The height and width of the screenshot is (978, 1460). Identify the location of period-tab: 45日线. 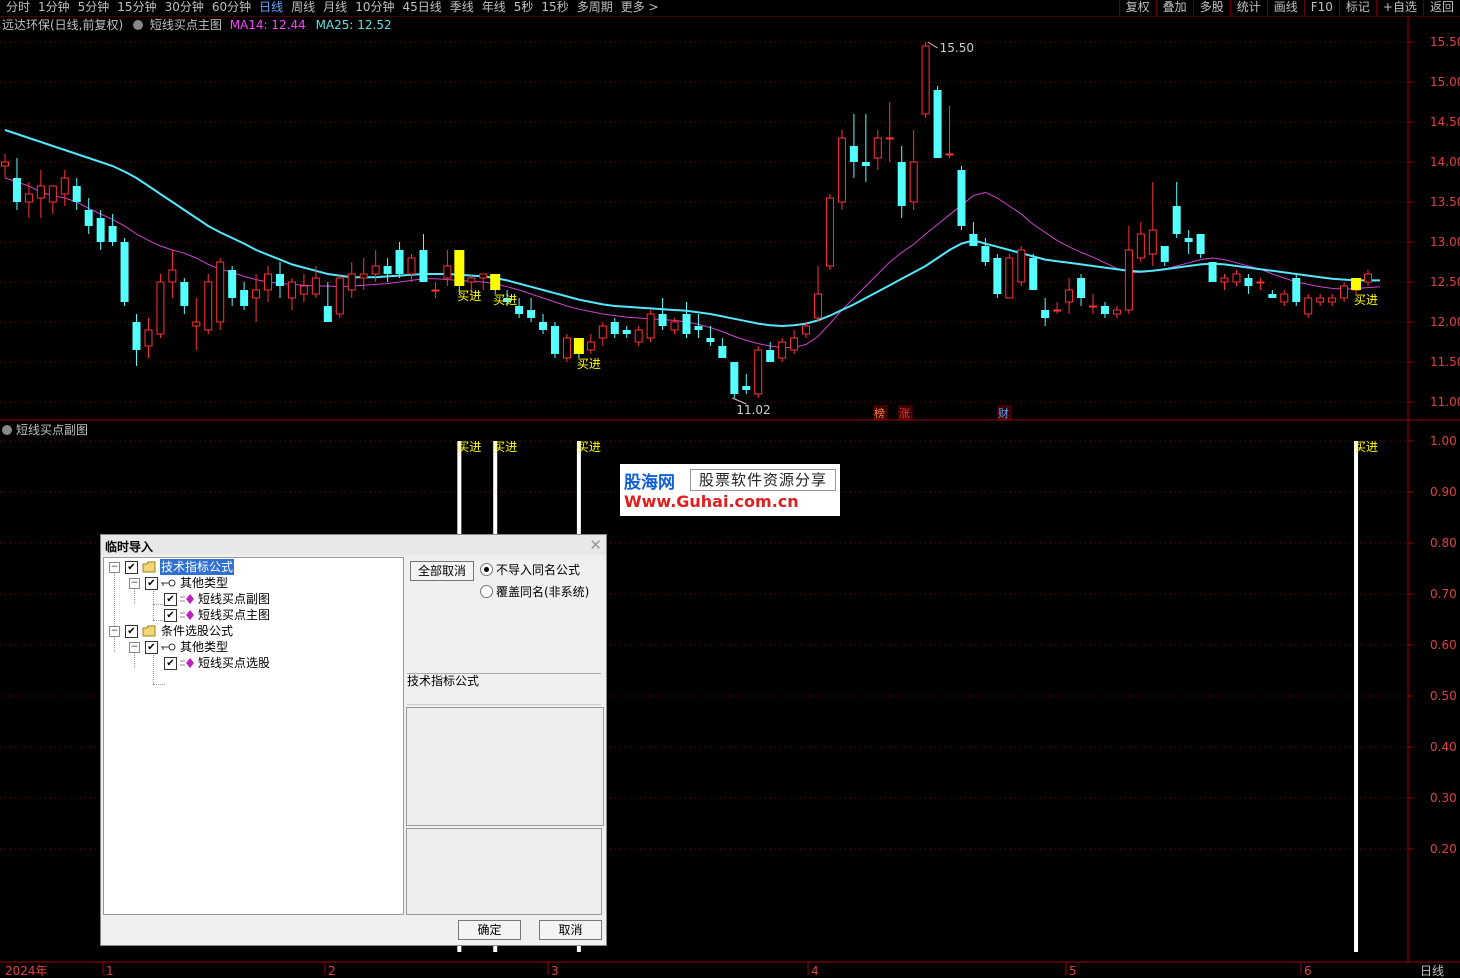
(421, 8).